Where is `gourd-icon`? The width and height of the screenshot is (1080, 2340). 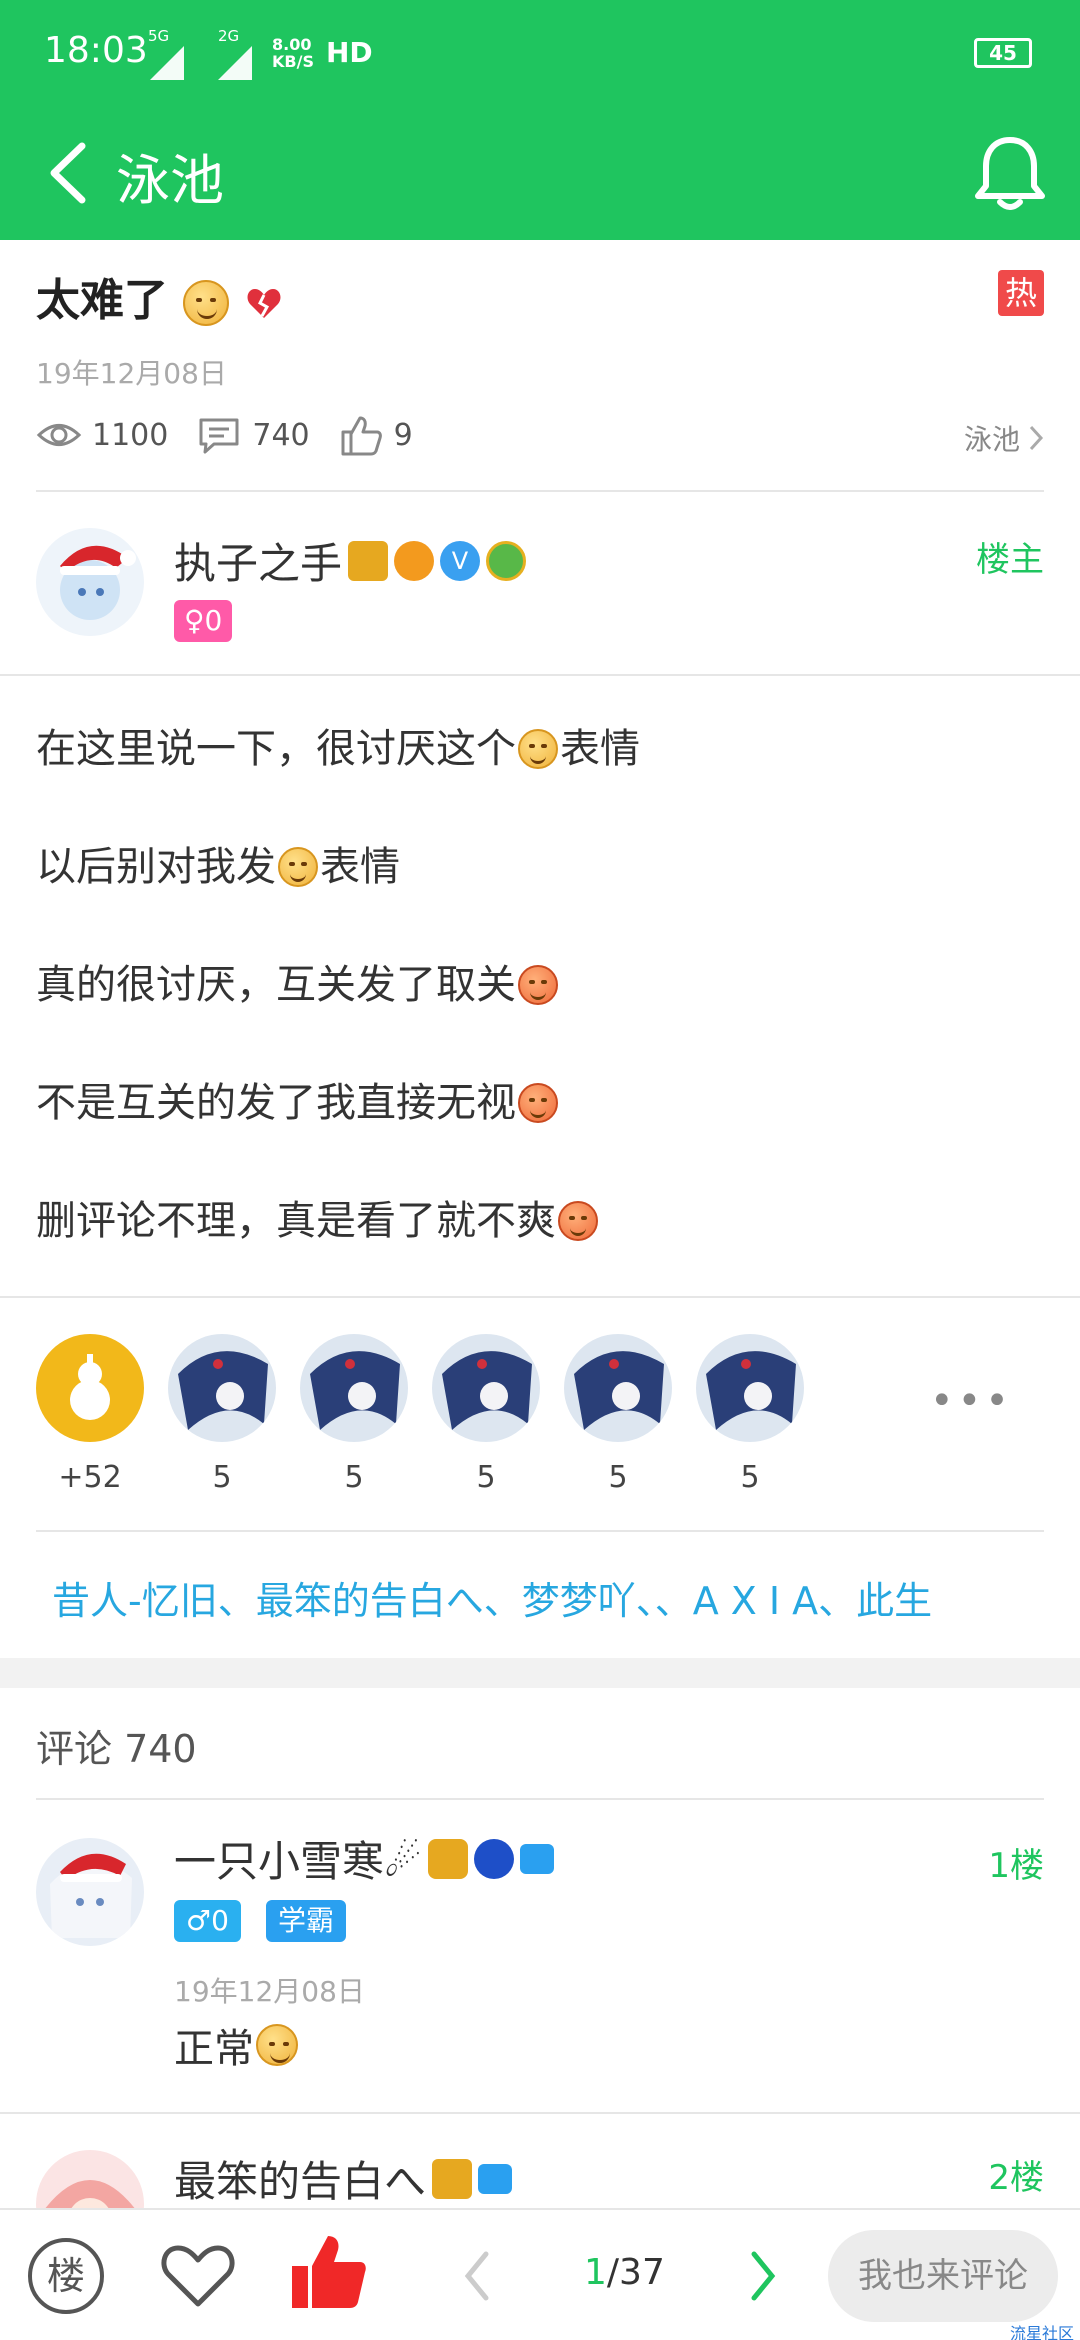
gourd-icon is located at coordinates (90, 1388).